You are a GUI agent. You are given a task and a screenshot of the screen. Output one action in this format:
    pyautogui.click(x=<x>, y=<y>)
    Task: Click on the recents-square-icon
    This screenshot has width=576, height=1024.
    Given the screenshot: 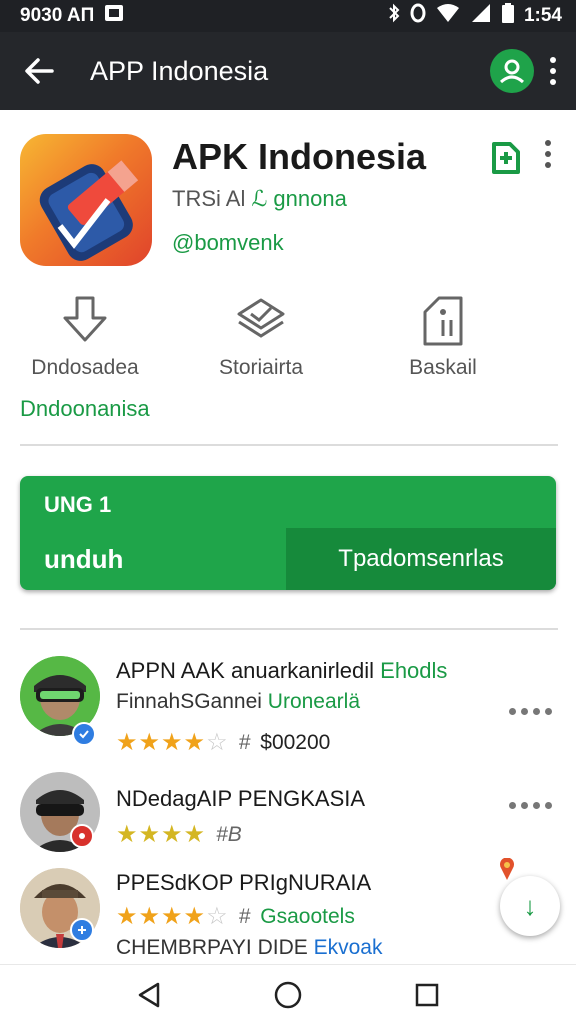 What is the action you would take?
    pyautogui.click(x=426, y=994)
    